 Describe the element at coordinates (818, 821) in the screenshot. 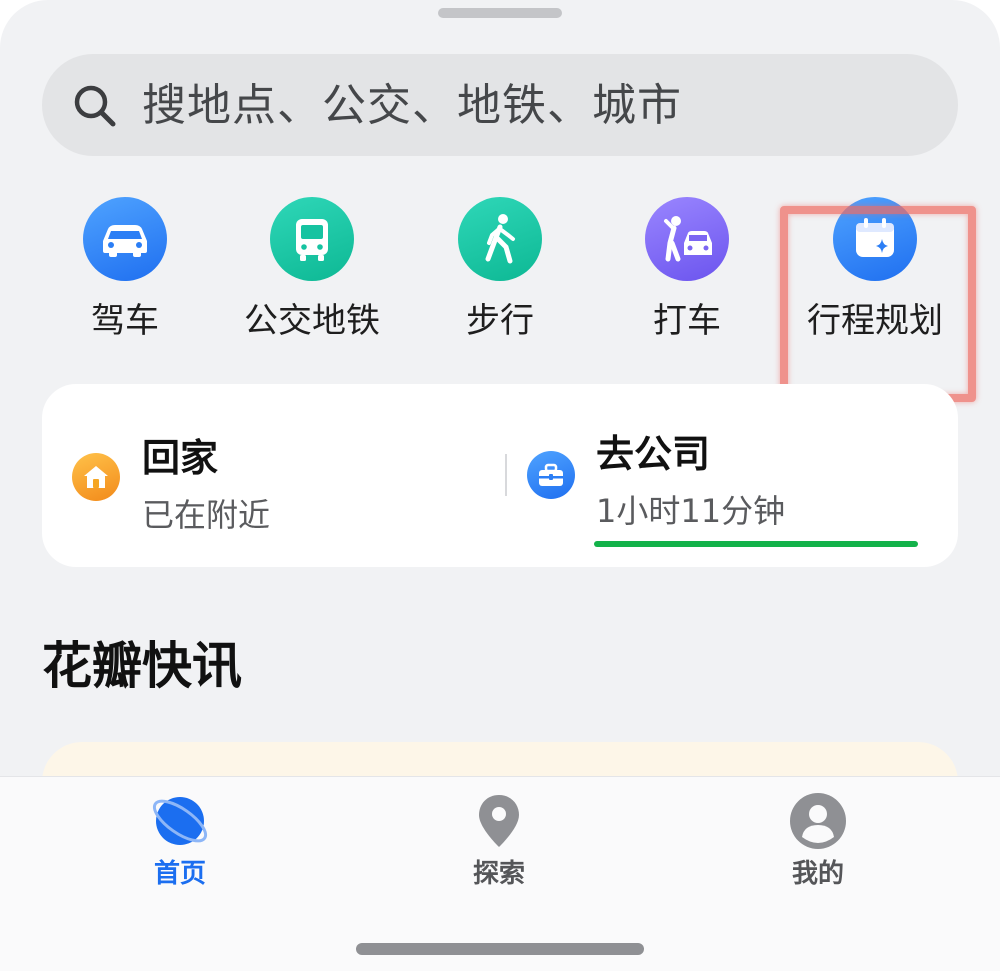

I see `person-icon` at that location.